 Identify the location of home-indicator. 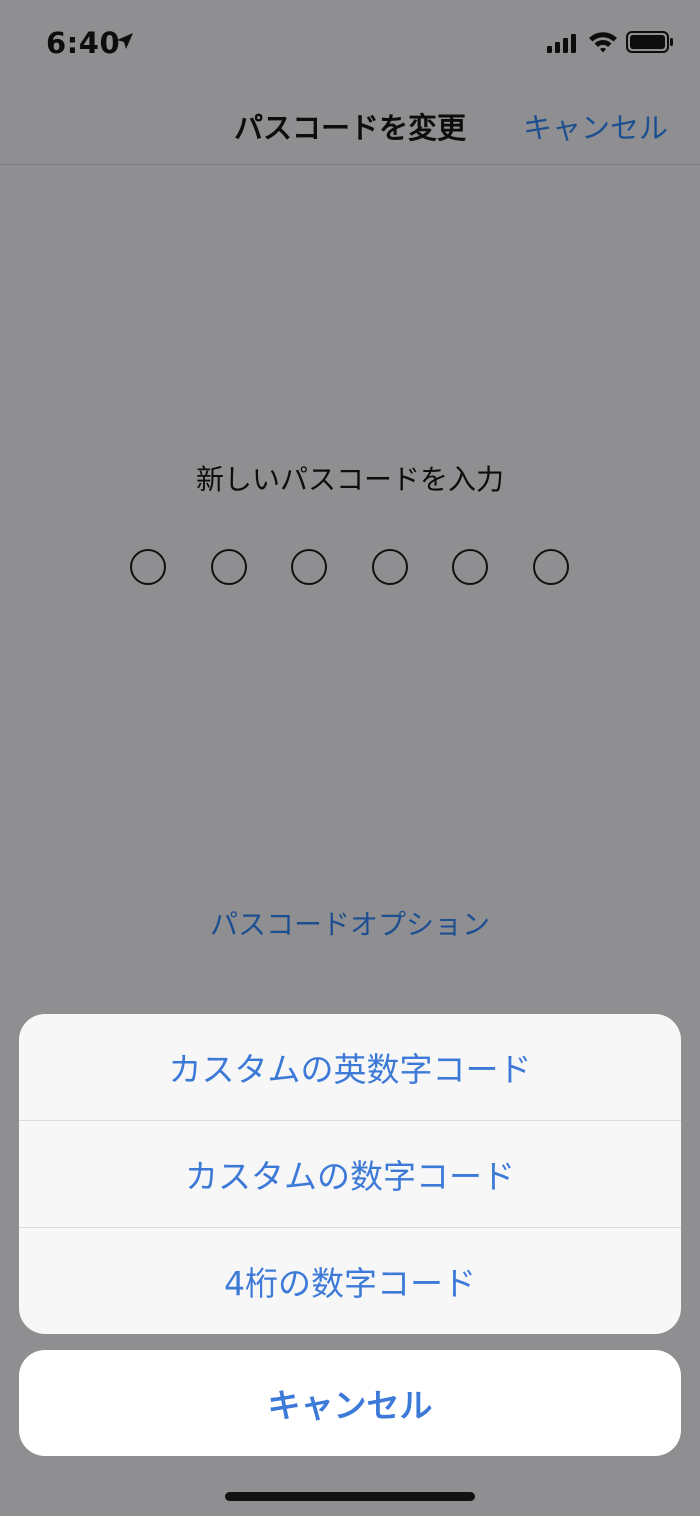
(350, 1496).